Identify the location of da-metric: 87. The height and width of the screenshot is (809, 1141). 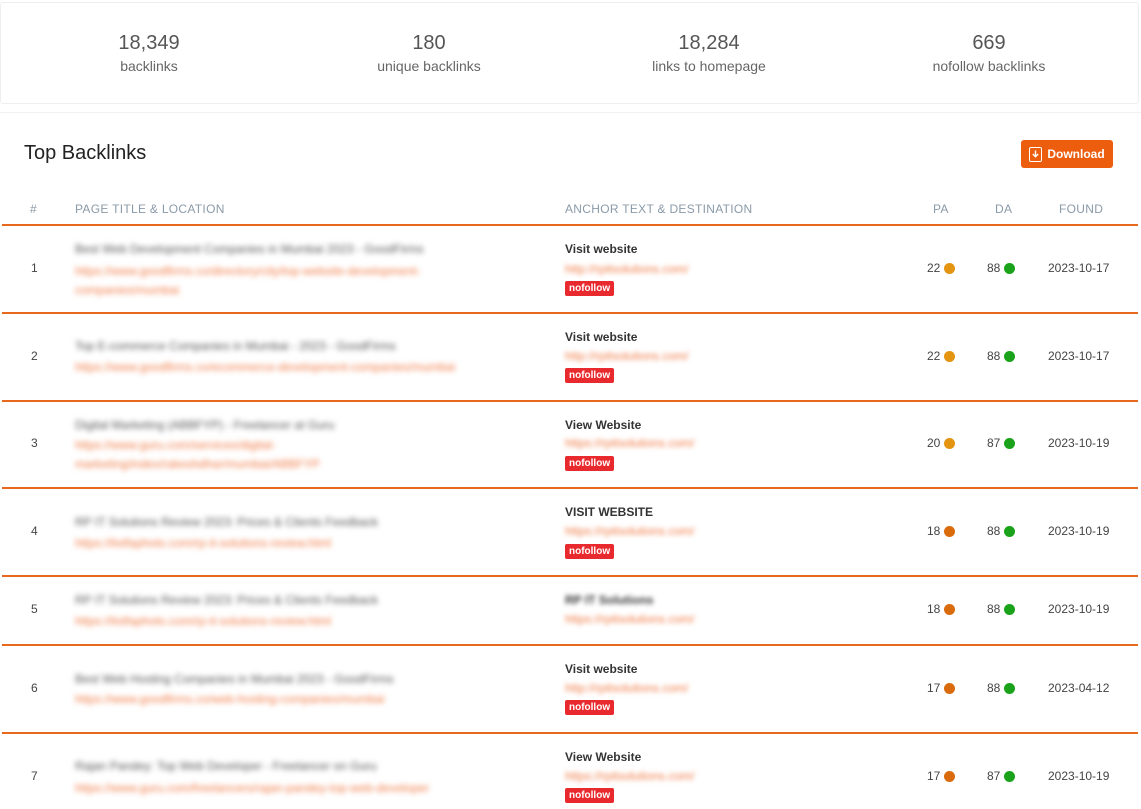
(1001, 443).